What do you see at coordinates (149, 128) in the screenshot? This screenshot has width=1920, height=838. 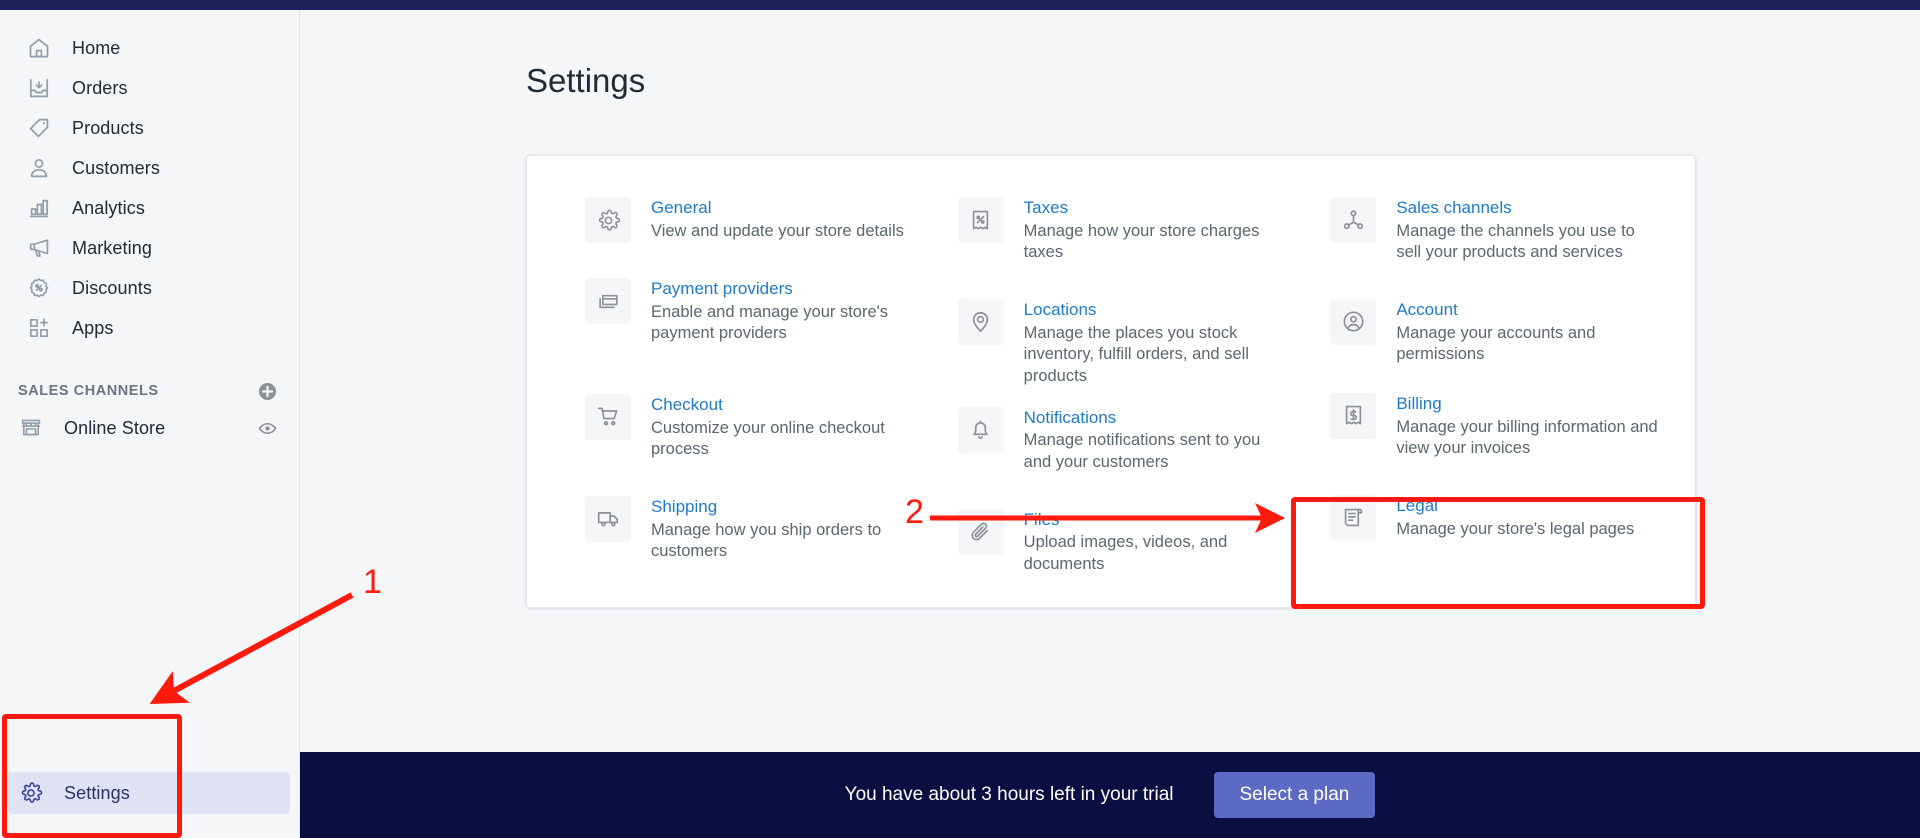 I see `sidebar-item-products: Products` at bounding box center [149, 128].